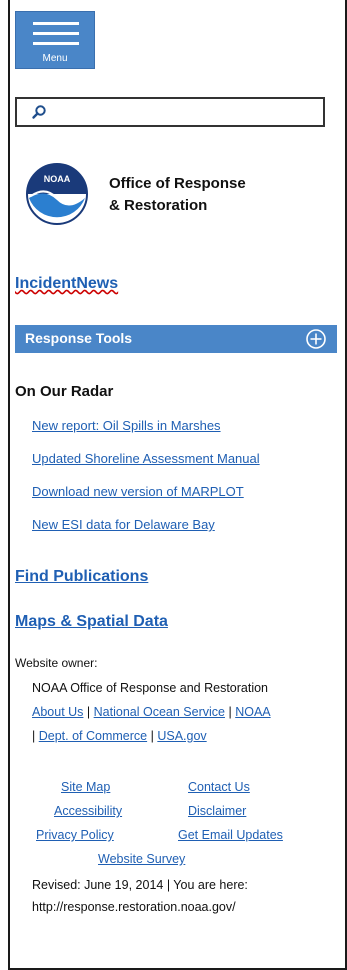  I want to click on org-name-line1: Office of Response, so click(177, 183).